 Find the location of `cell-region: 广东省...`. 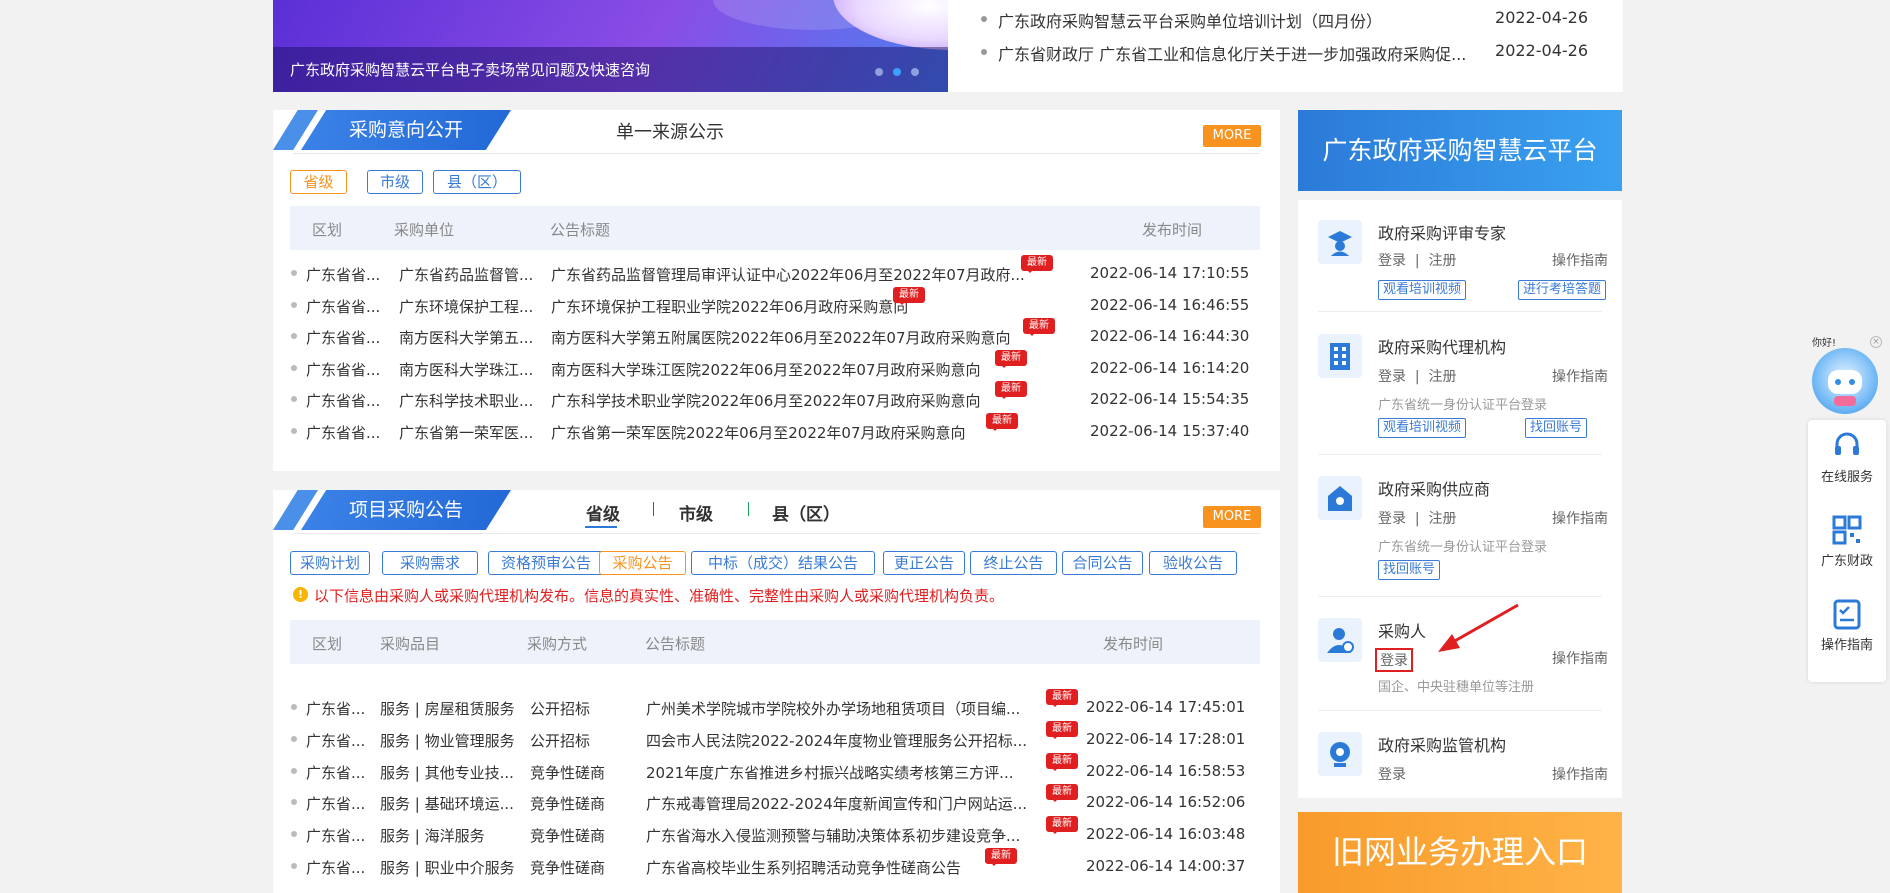

cell-region: 广东省... is located at coordinates (336, 709).